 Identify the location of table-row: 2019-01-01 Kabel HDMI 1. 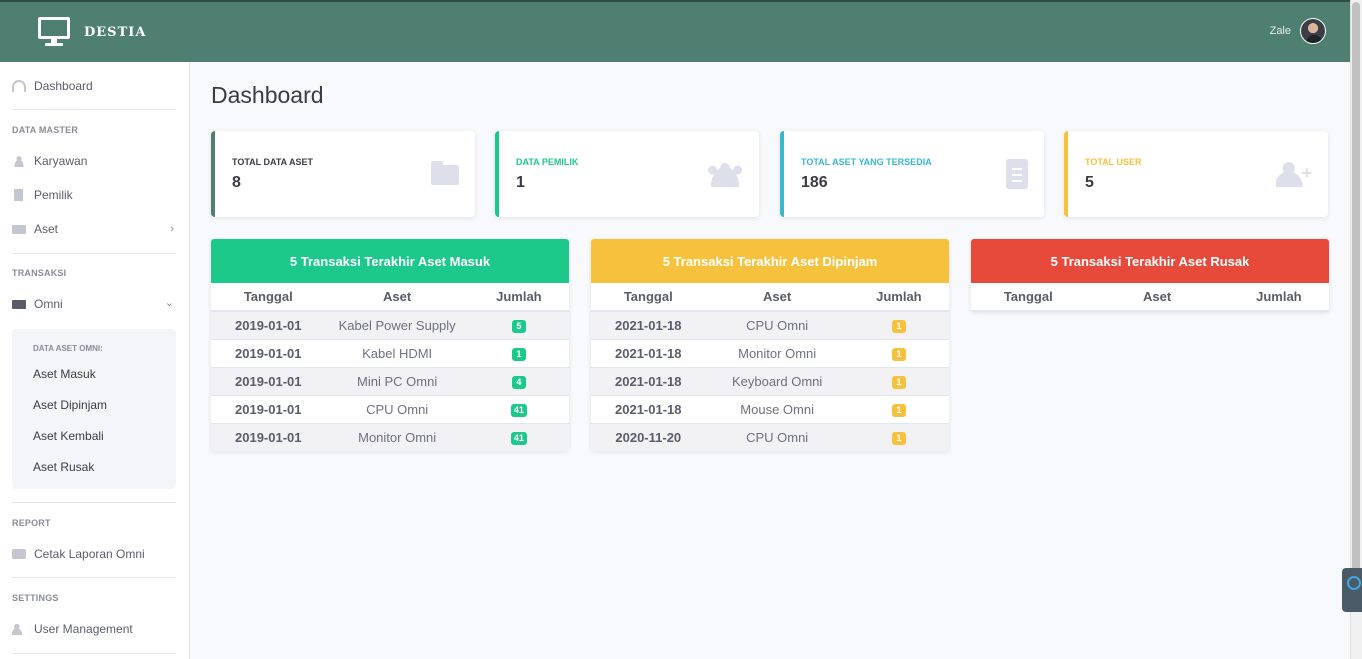
(390, 352).